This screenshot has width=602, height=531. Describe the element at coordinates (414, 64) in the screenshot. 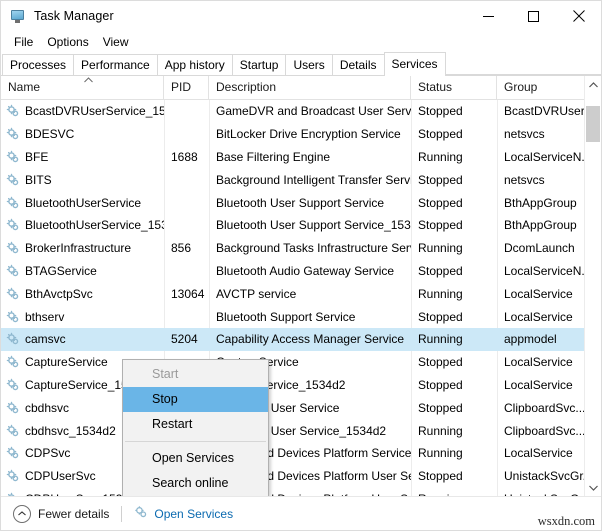

I see `tab-services: Services` at that location.